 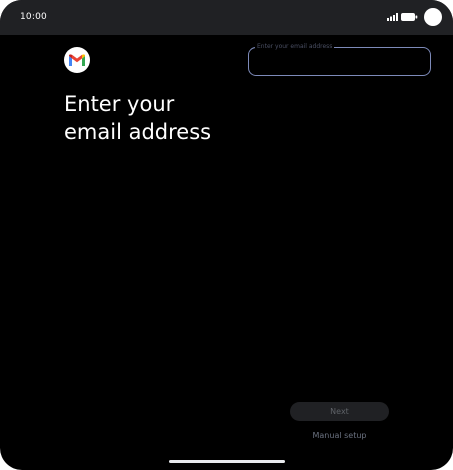 What do you see at coordinates (227, 461) in the screenshot?
I see `home-indicator` at bounding box center [227, 461].